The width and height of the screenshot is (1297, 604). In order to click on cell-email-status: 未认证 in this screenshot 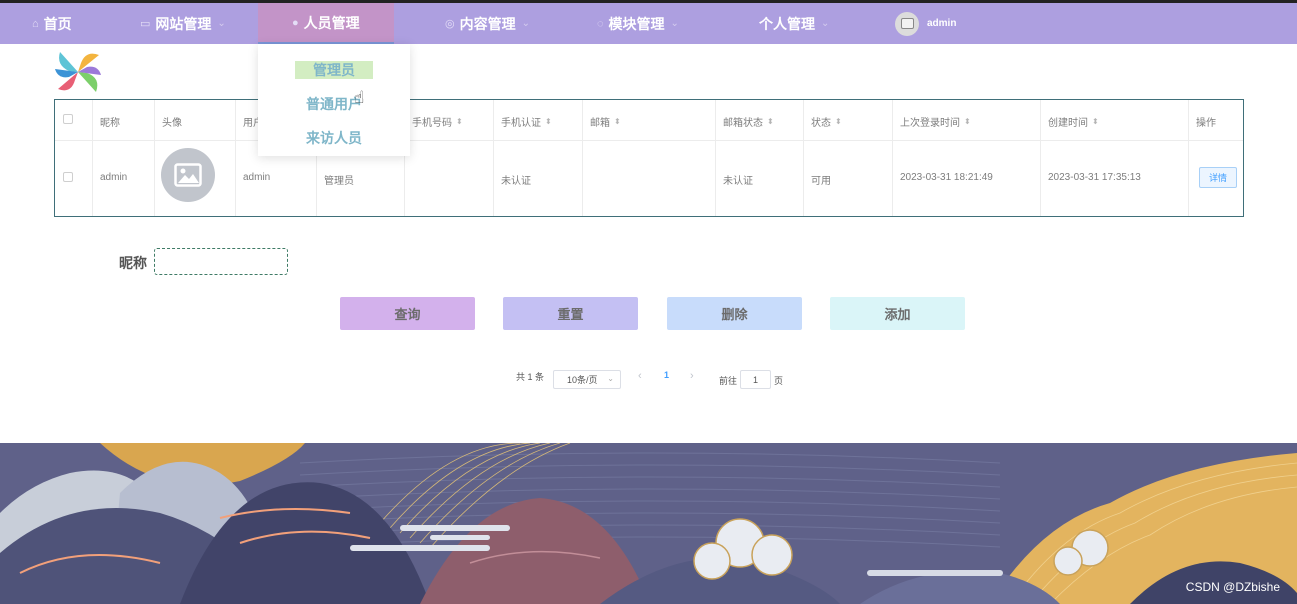, I will do `click(738, 181)`.